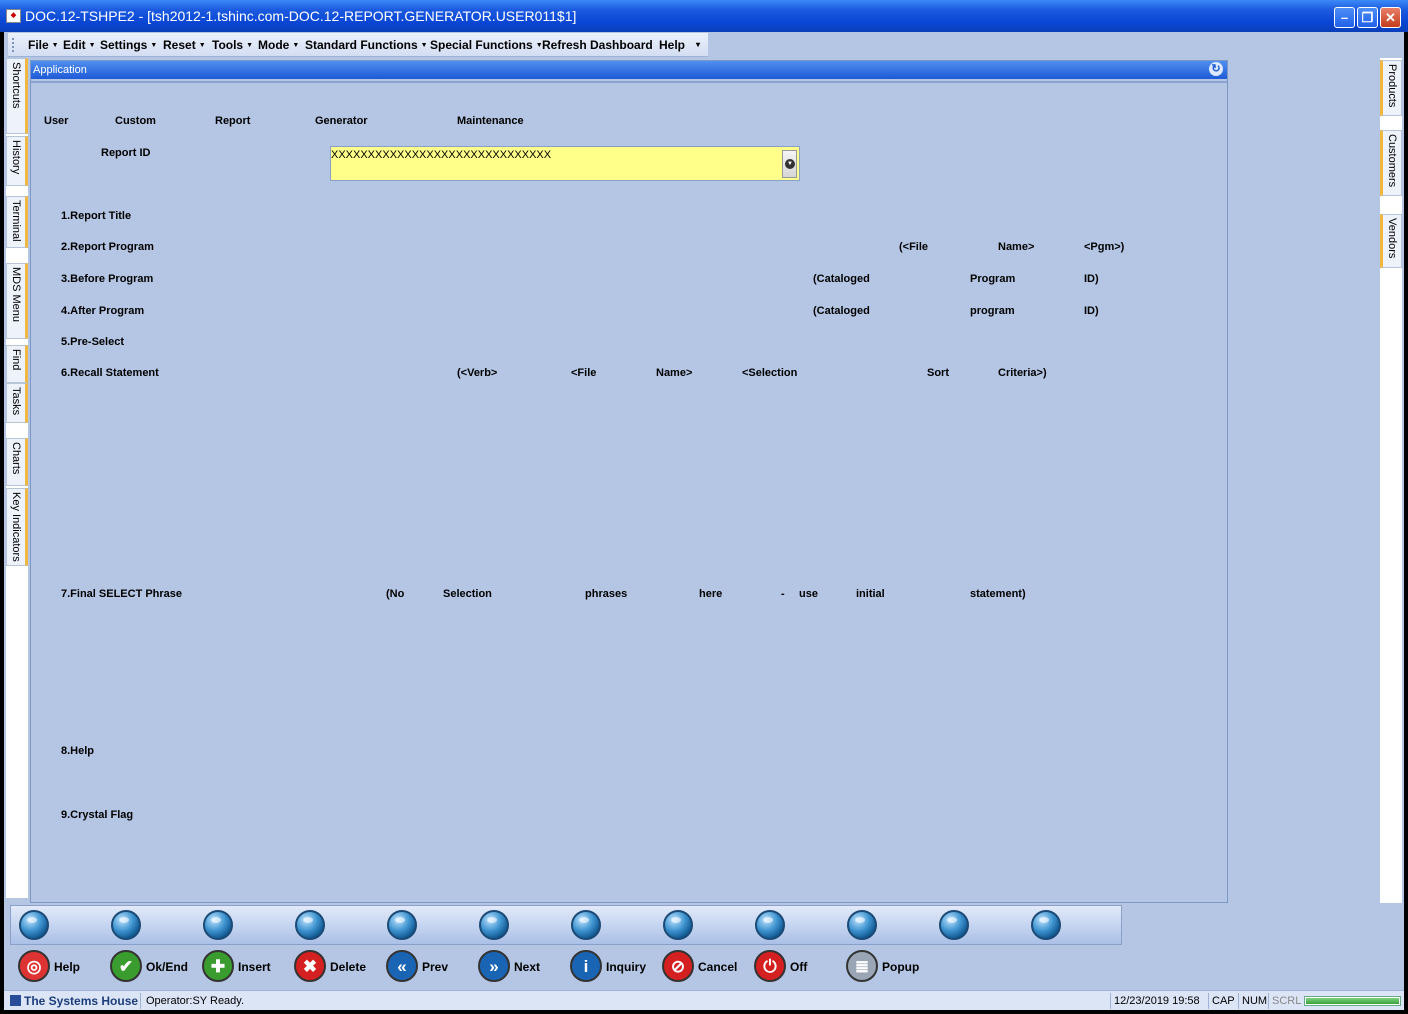 The height and width of the screenshot is (1014, 1408). Describe the element at coordinates (184, 45) in the screenshot. I see `menu-item: Reset ▼` at that location.